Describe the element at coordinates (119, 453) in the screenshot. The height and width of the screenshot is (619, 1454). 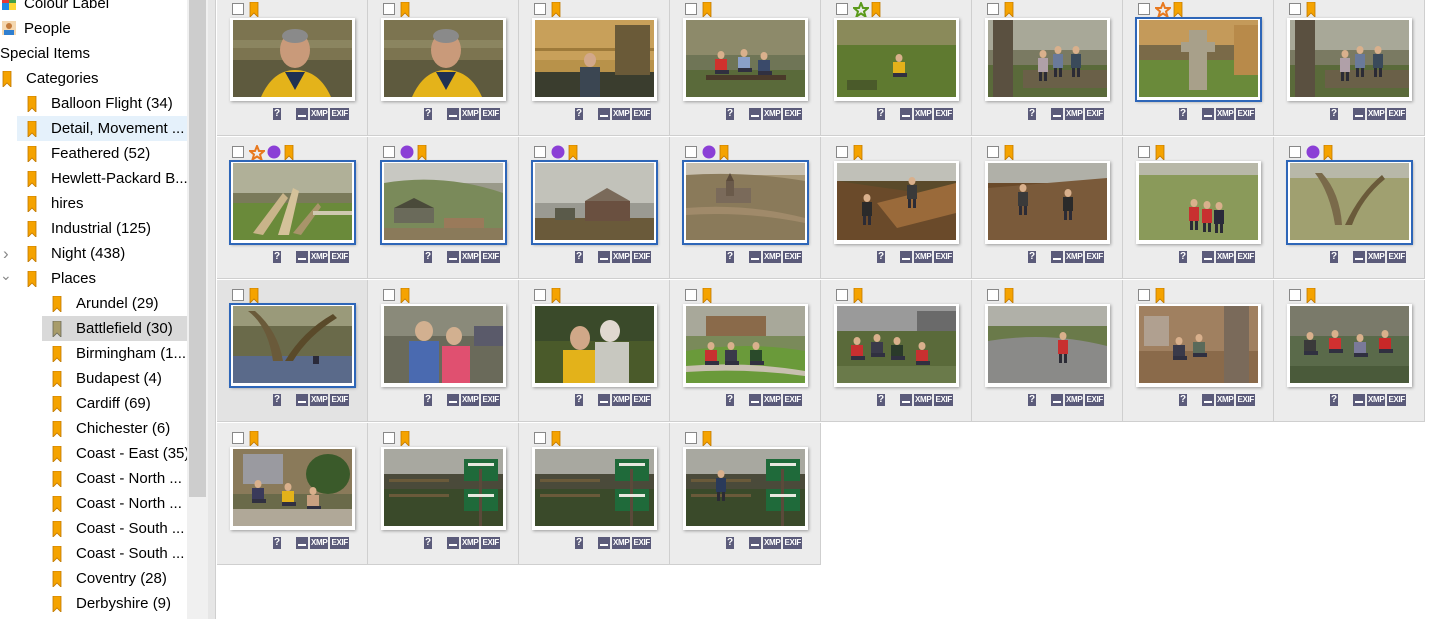
I see `tree-item: Coast - East (35)` at that location.